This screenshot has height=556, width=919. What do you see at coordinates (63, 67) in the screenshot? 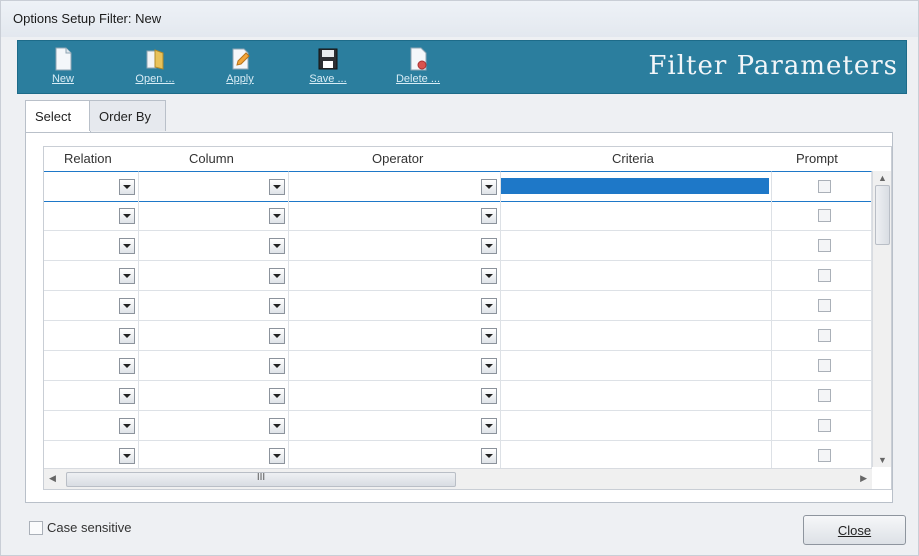
I see `new-button: New` at bounding box center [63, 67].